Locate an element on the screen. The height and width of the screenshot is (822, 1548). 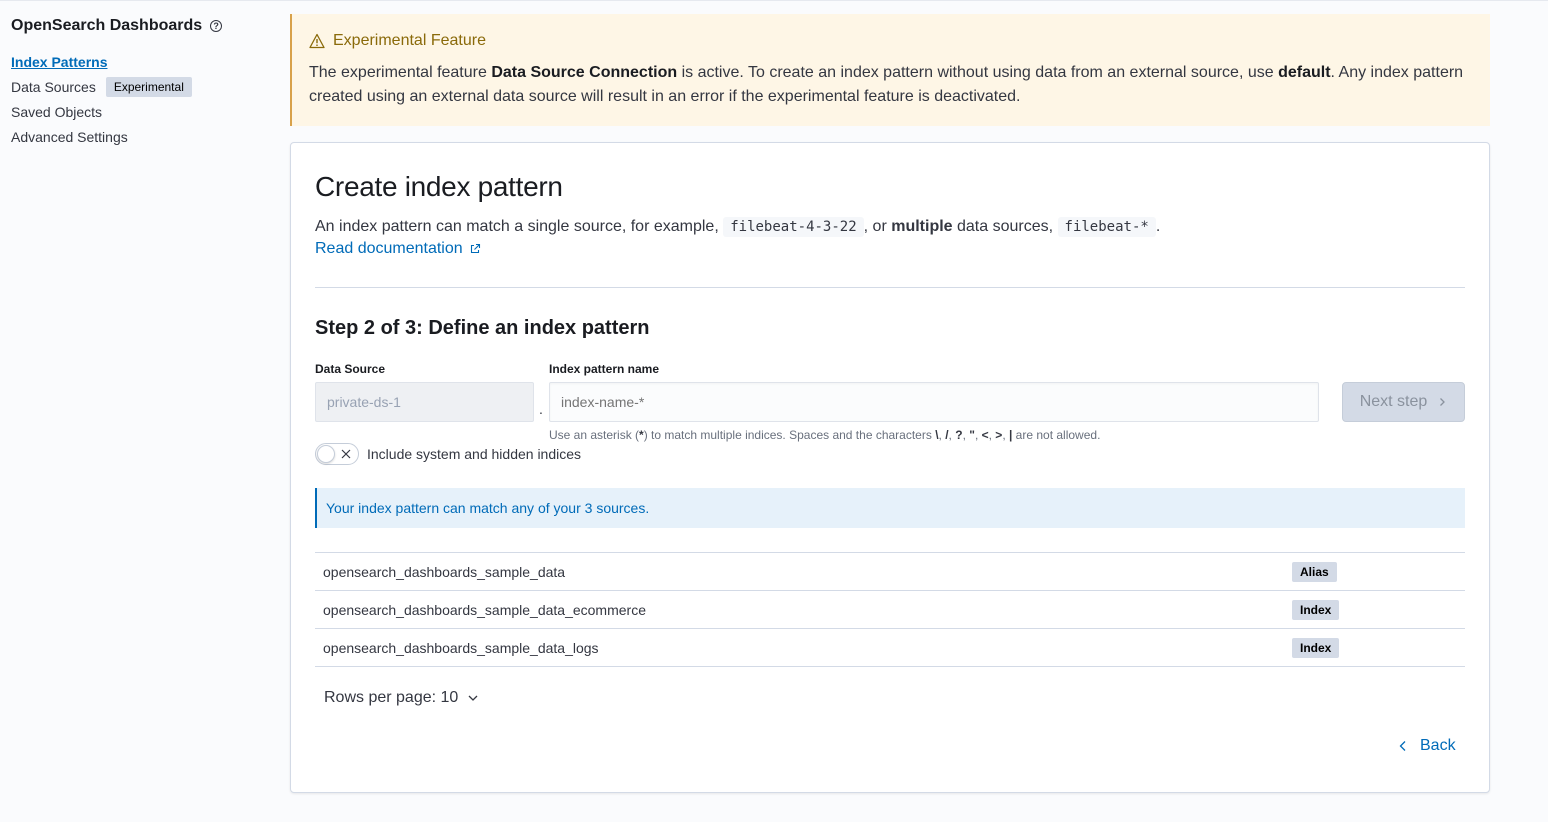
back-button: Back is located at coordinates (1427, 746).